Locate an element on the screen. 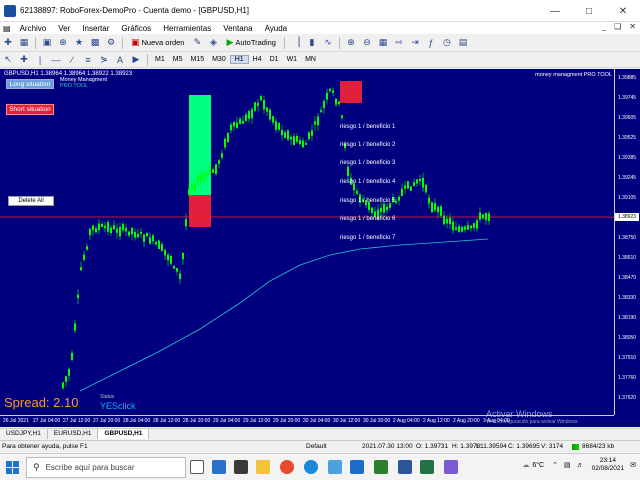 The height and width of the screenshot is (480, 640). periods-icon: ◷ is located at coordinates (447, 43).